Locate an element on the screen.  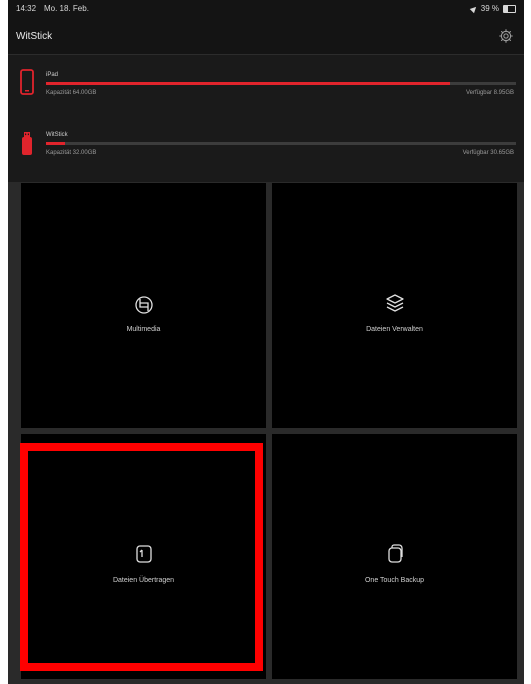
device-ipad: iPad Kapazität 64.00GB Verfügbar 8.95GB is located at coordinates (266, 86).